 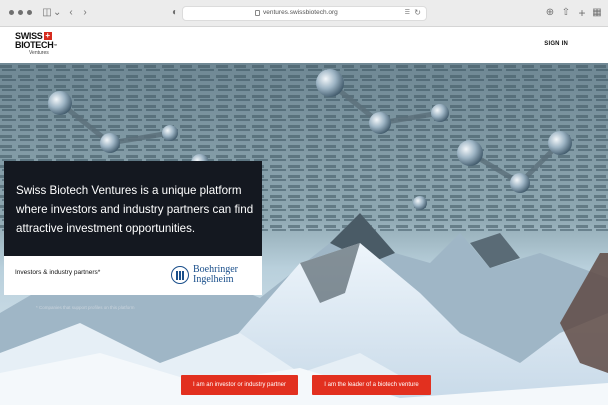 I want to click on venture-leader-button: I am the leader of a biotech venture, so click(x=371, y=385).